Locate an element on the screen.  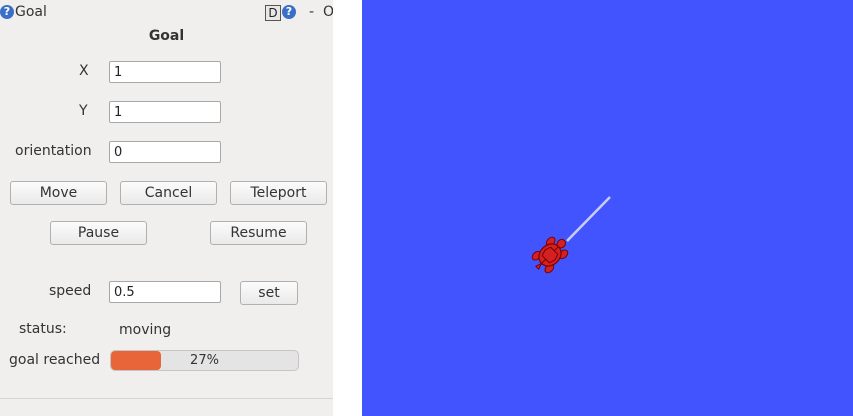
orientation-label: orientation is located at coordinates (53, 151).